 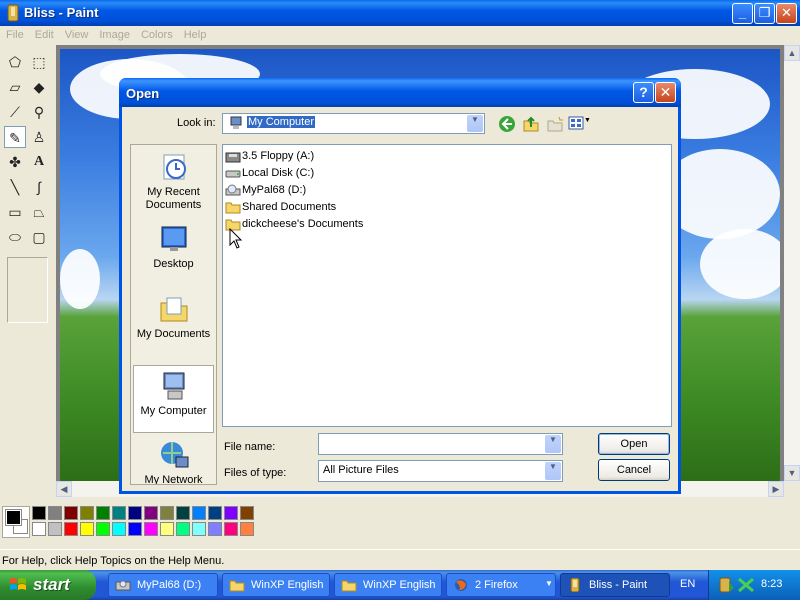 What do you see at coordinates (792, 53) in the screenshot?
I see `scroll-up-arrow-icon: ▲` at bounding box center [792, 53].